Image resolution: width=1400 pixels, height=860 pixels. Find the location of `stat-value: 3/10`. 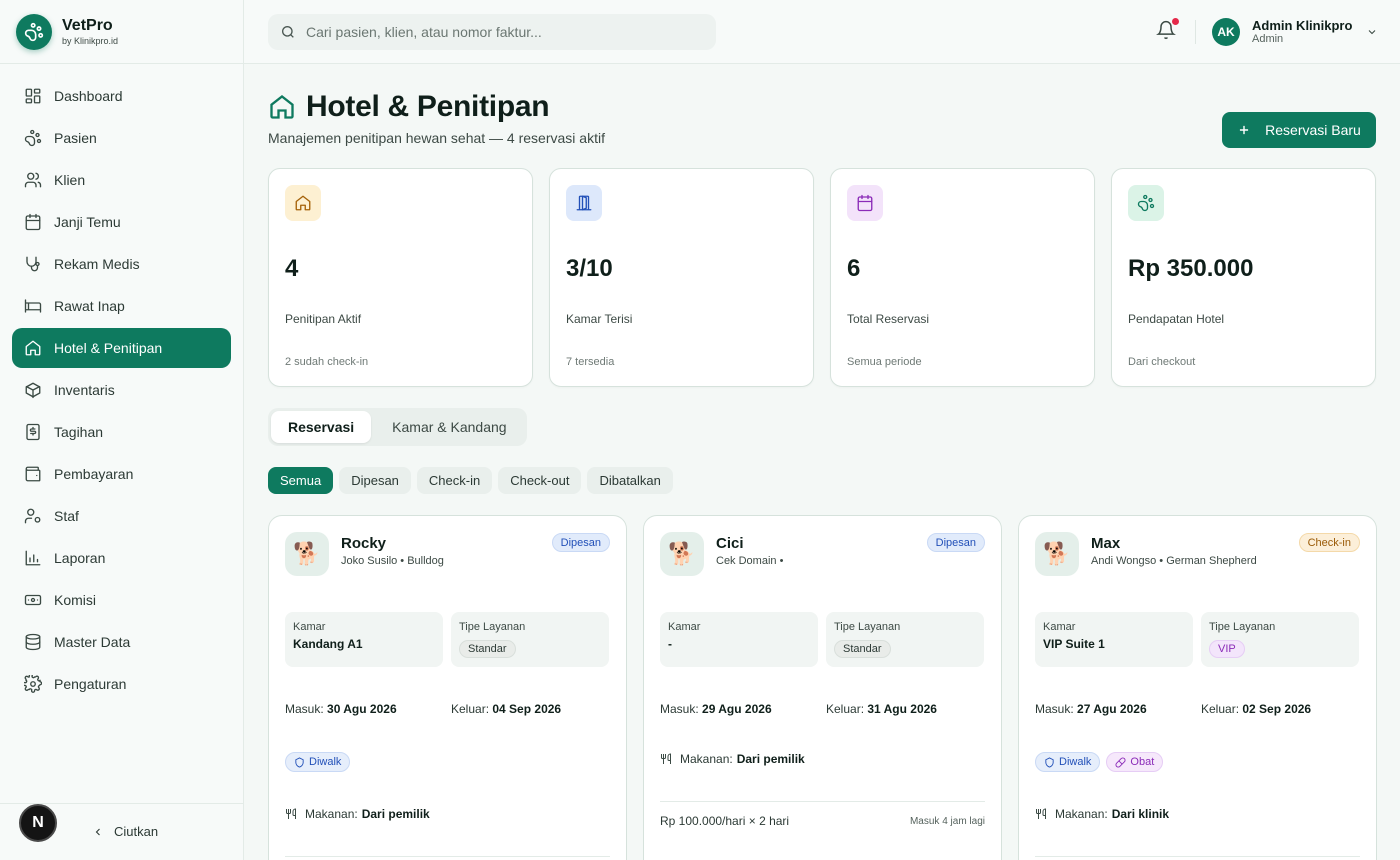

stat-value: 3/10 is located at coordinates (589, 268).